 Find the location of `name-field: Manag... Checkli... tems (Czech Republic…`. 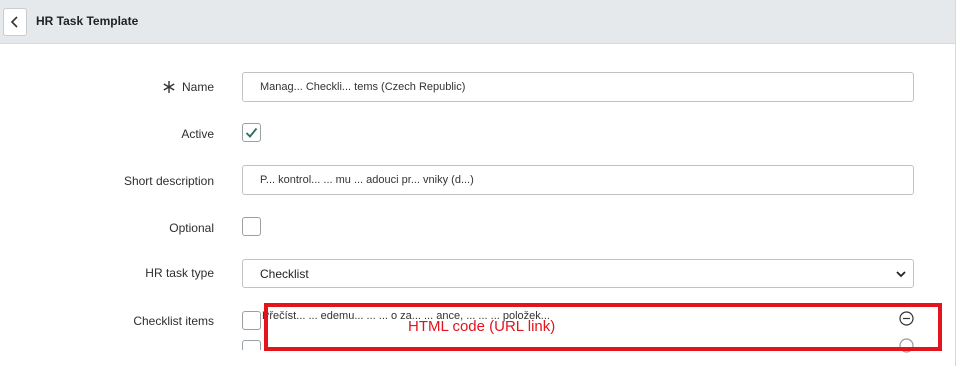

name-field: Manag... Checkli... tems (Czech Republic… is located at coordinates (578, 87).